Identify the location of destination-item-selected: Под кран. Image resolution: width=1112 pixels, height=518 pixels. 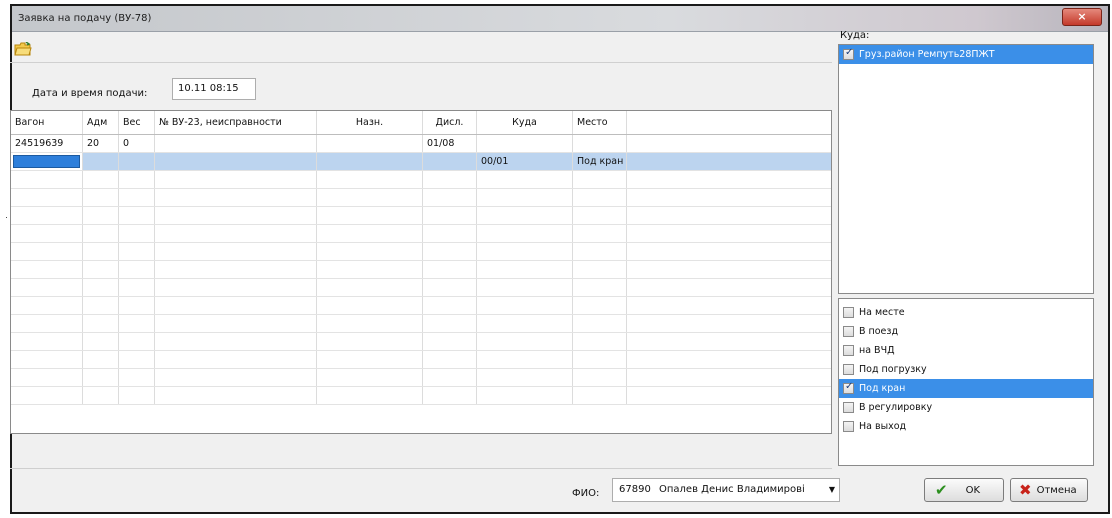
(966, 388).